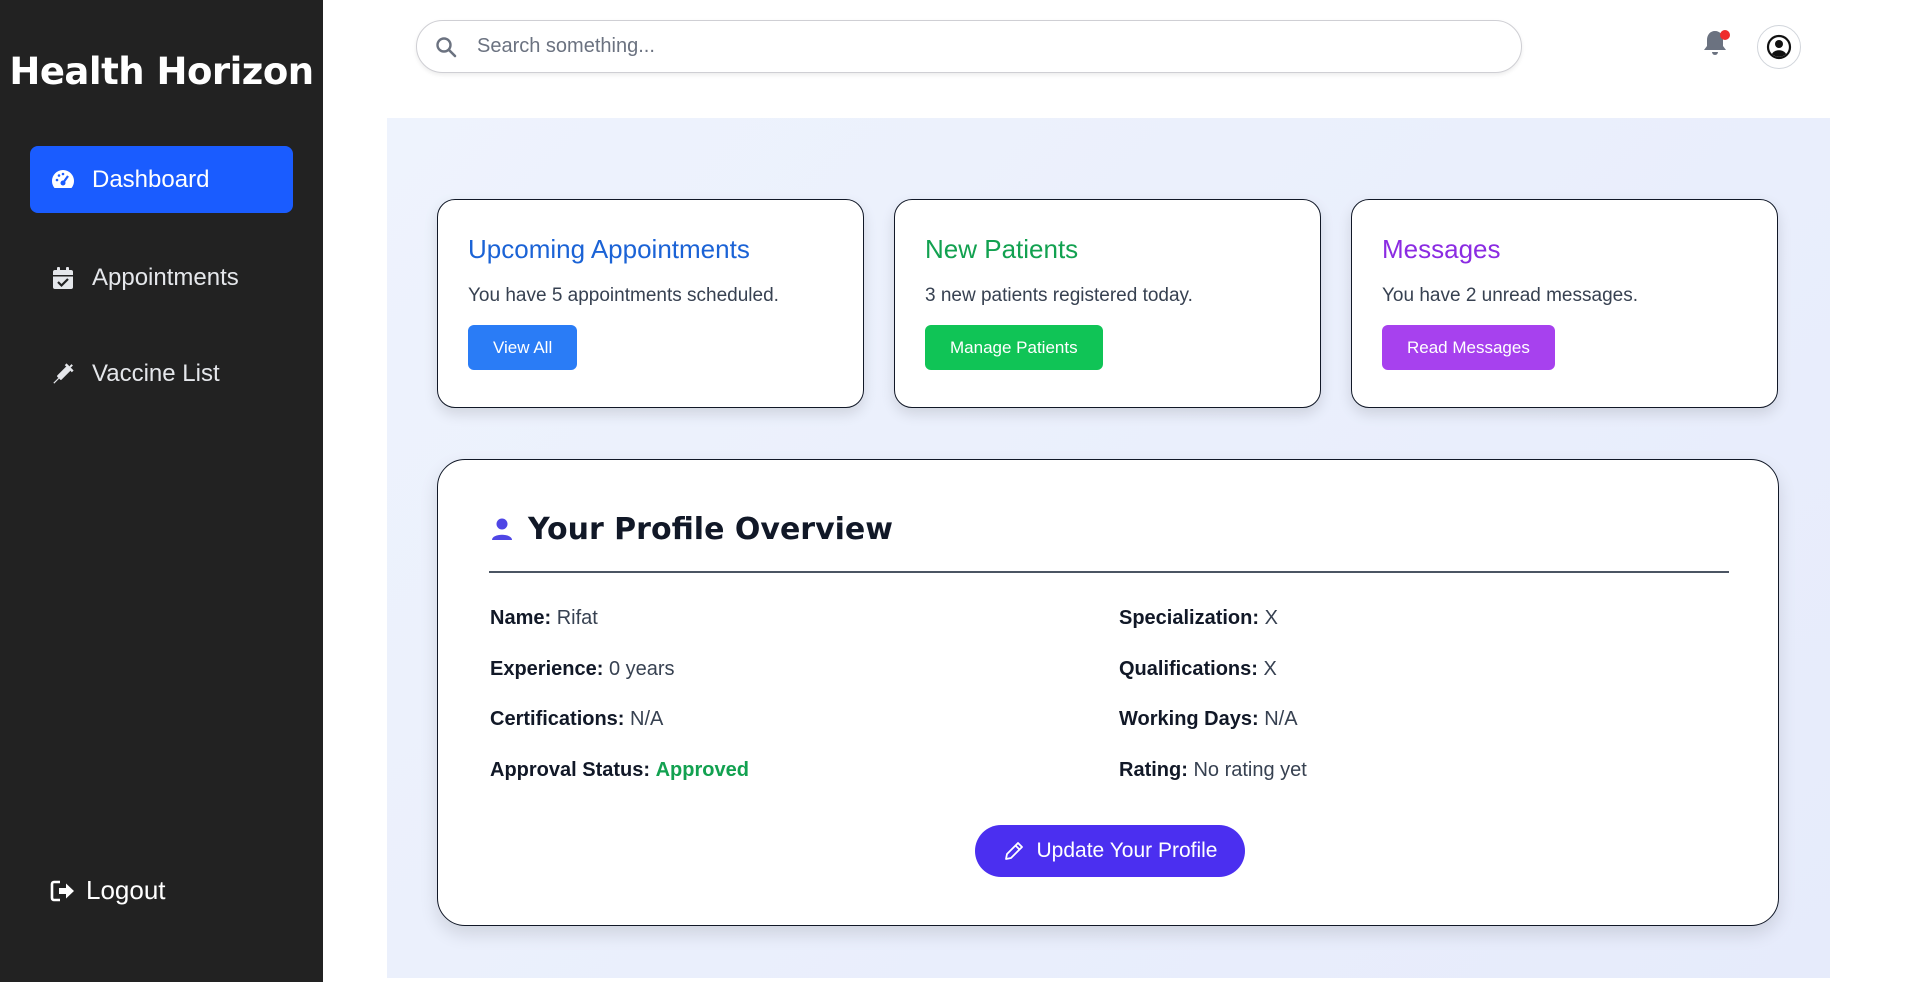  I want to click on profile-header: Your Profile Overview, so click(691, 529).